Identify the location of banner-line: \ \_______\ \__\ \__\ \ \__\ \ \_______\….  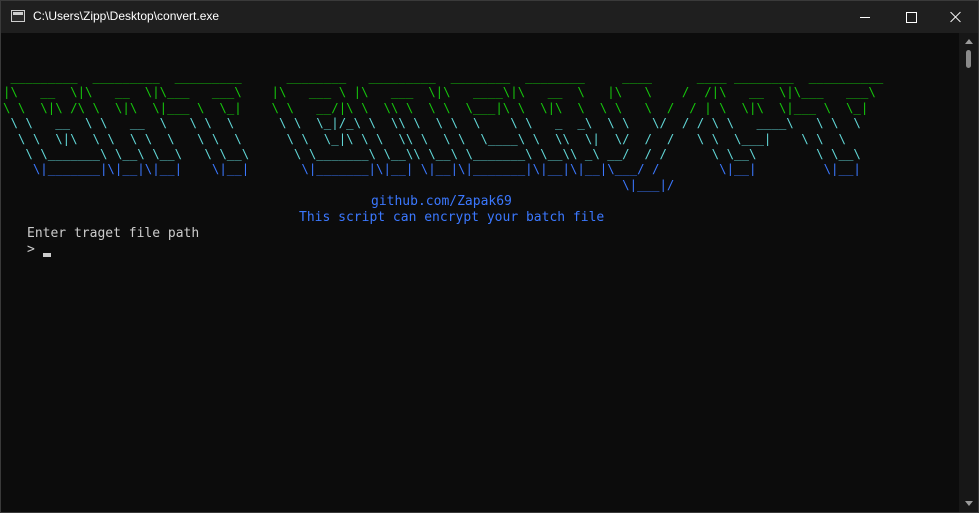
(432, 154).